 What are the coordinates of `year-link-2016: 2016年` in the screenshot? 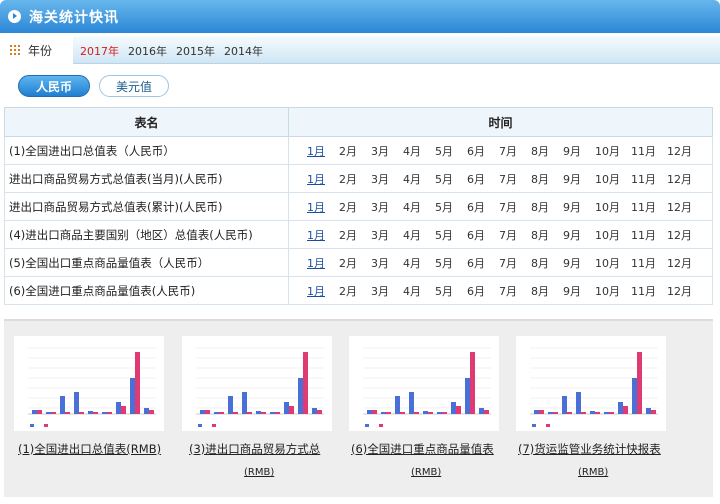 It's located at (147, 51).